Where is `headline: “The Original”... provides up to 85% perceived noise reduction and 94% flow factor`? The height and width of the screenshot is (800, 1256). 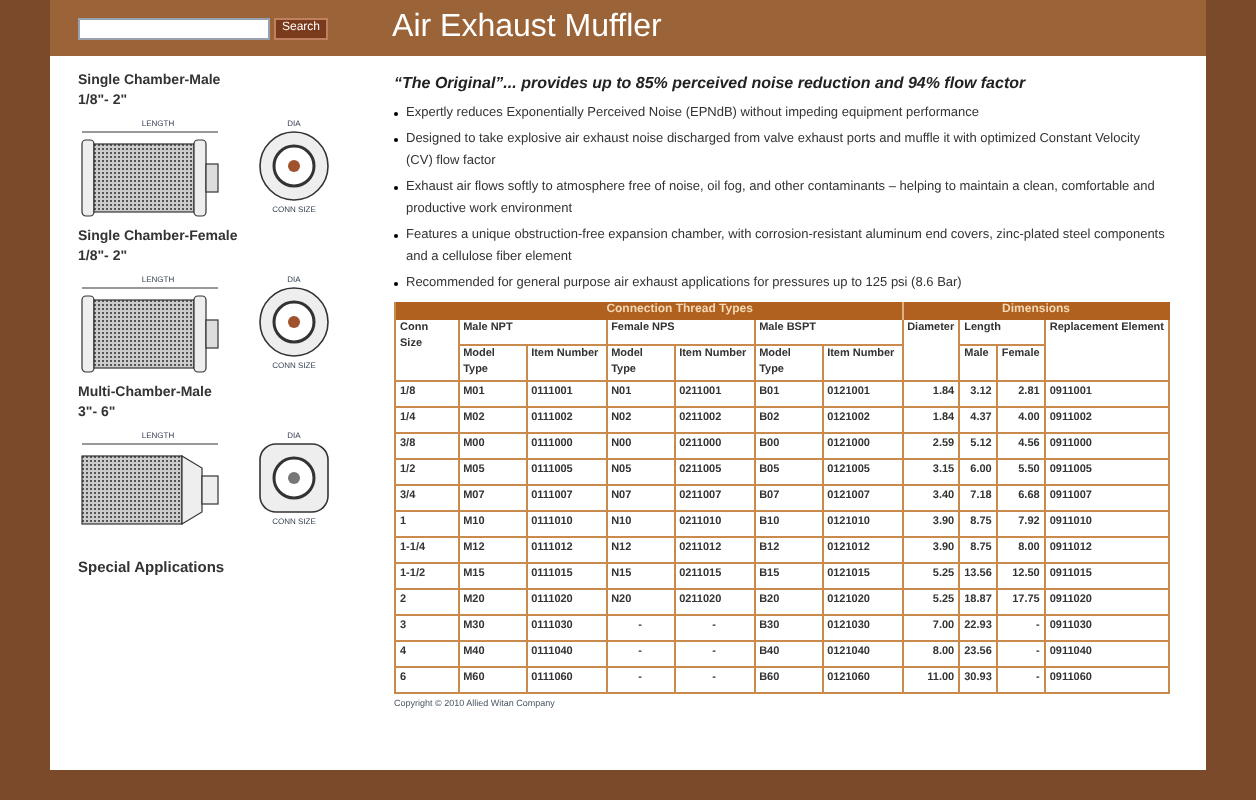 headline: “The Original”... provides up to 85% perceived noise reduction and 94% flow factor is located at coordinates (711, 84).